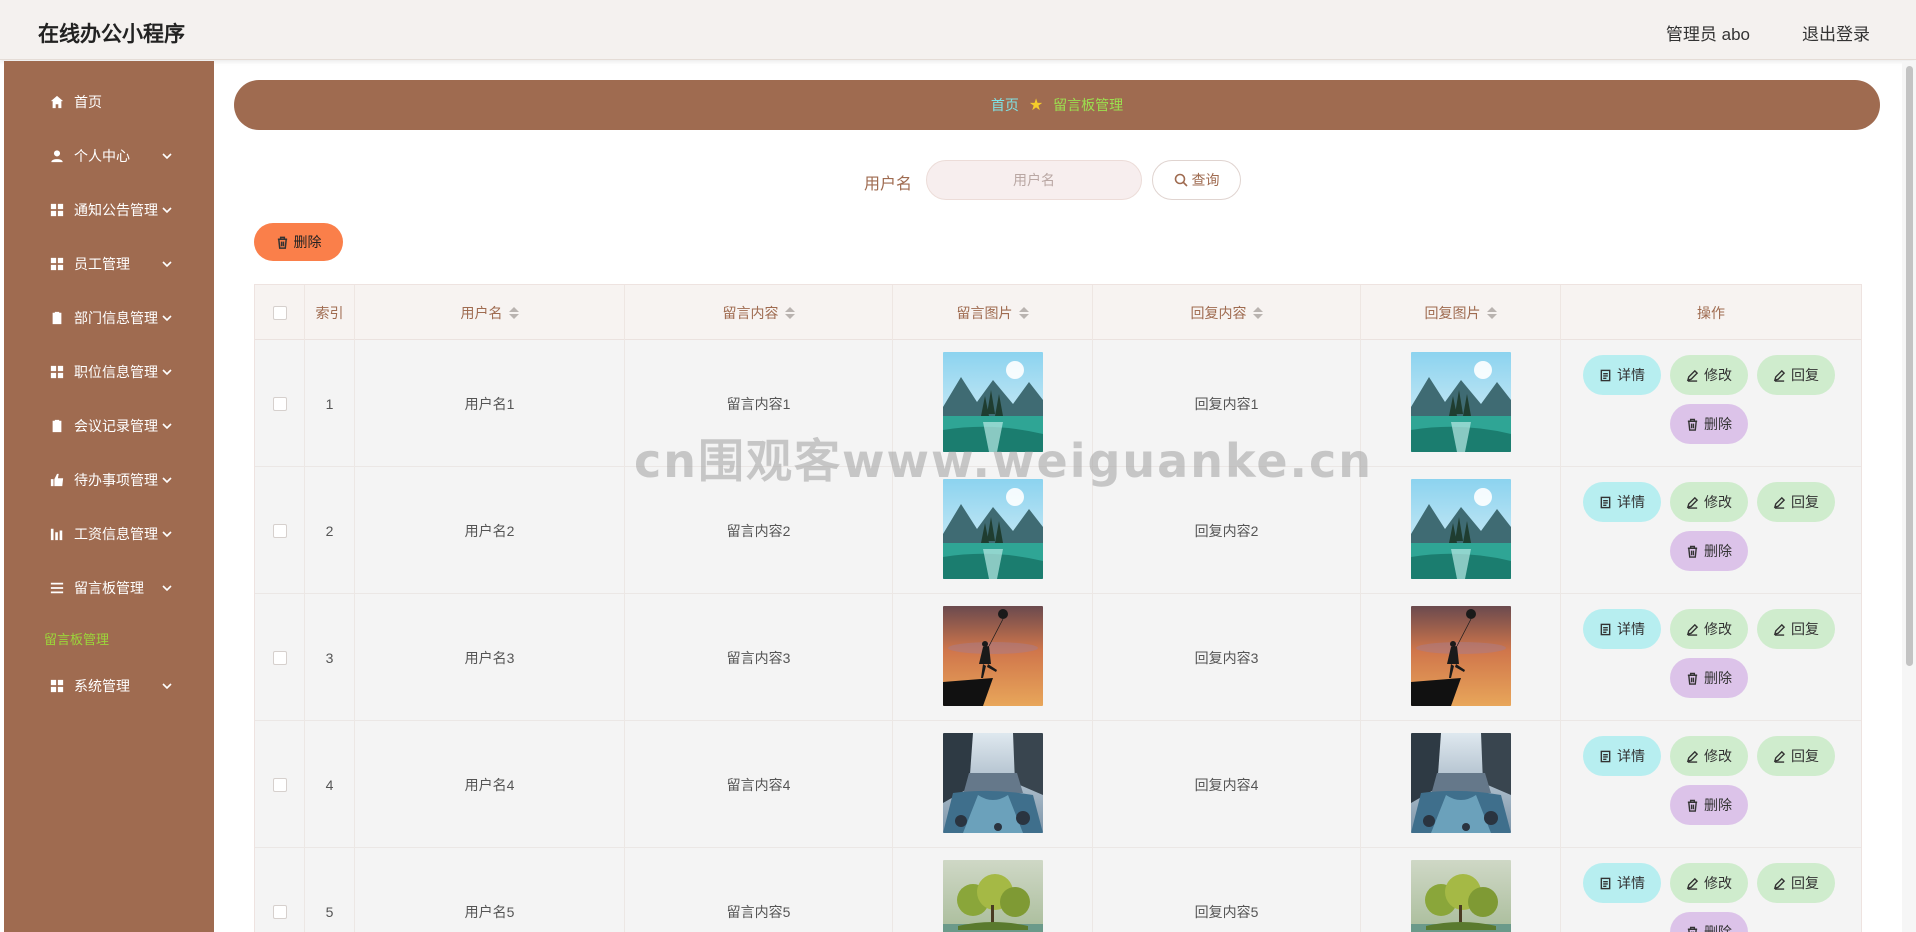 This screenshot has height=932, width=1916. Describe the element at coordinates (759, 657) in the screenshot. I see `row-content: 留言内容3` at that location.